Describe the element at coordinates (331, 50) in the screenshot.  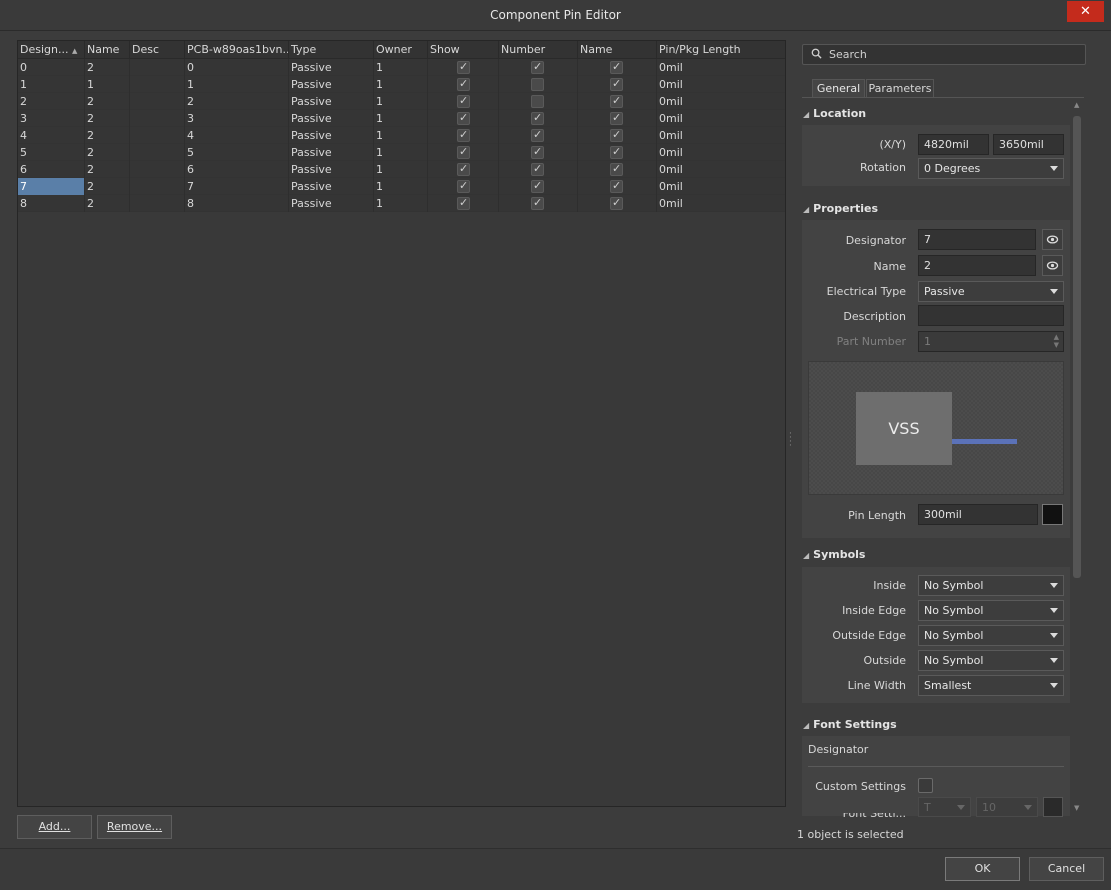
I see `column-header-type: Type` at that location.